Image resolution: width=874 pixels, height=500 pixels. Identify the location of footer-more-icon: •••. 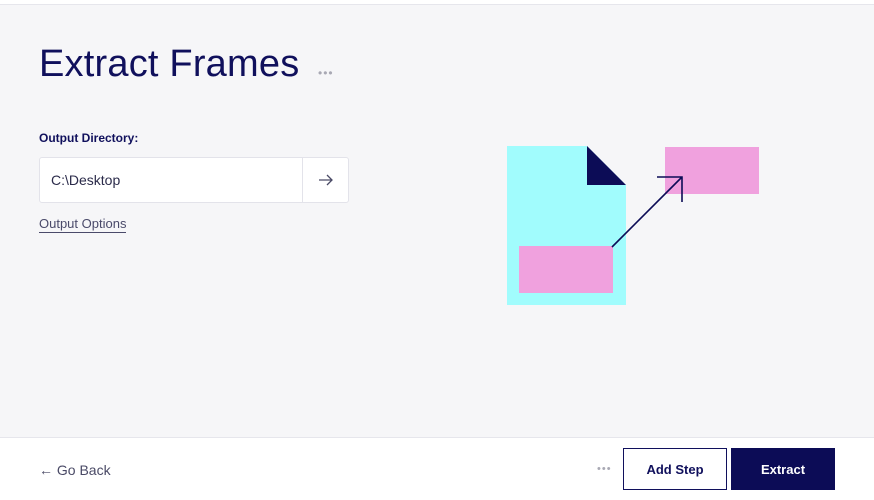
(604, 469).